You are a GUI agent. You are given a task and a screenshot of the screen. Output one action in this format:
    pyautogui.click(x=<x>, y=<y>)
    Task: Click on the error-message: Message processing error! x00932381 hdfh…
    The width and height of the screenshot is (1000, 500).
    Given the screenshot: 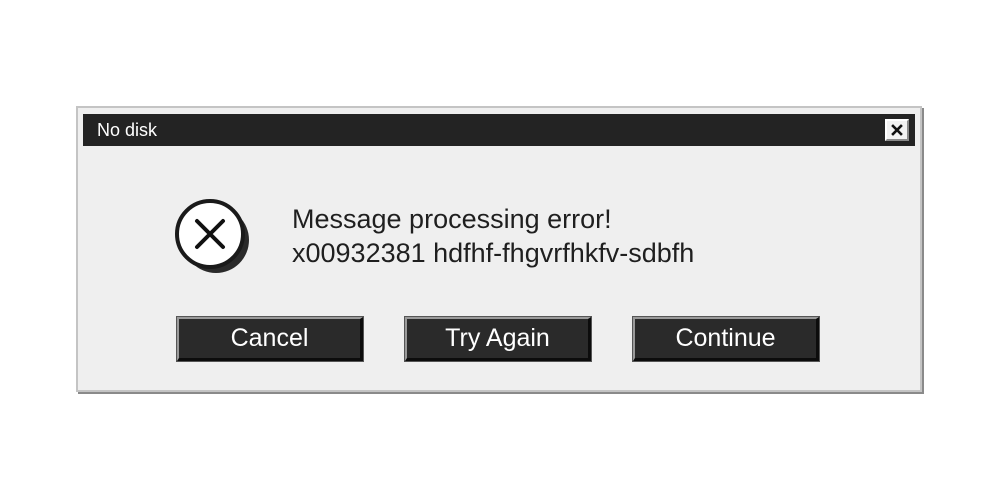 What is the action you would take?
    pyautogui.click(x=493, y=236)
    